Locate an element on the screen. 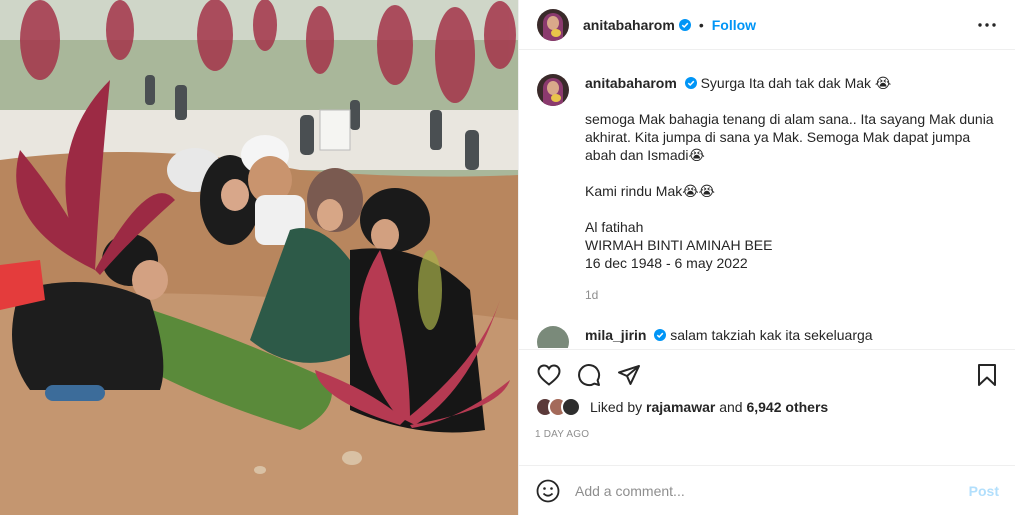 This screenshot has height=515, width=1015. share-button is located at coordinates (629, 375).